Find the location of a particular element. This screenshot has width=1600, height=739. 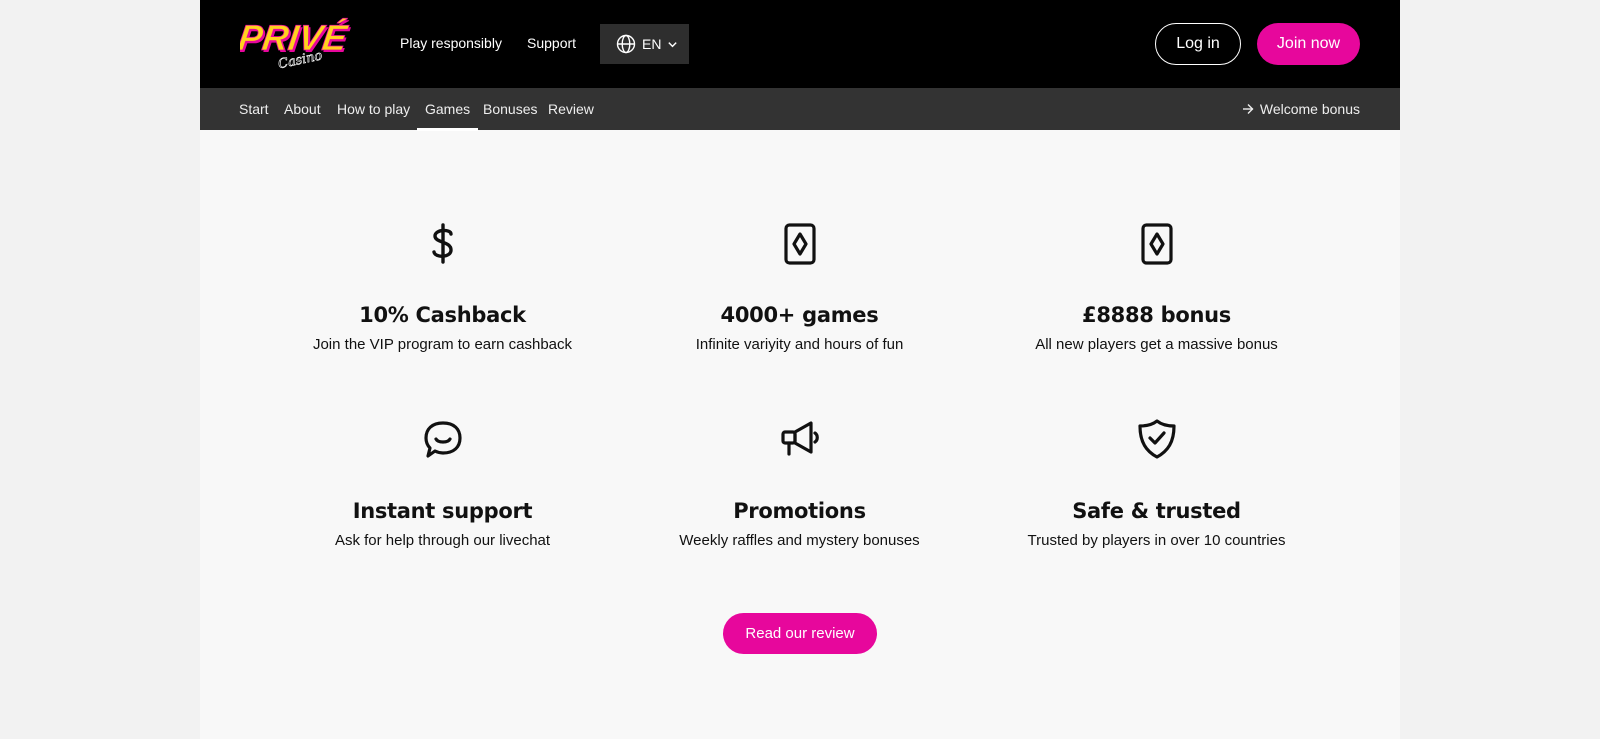

svg-text: PRIVÉ is located at coordinates (295, 37).